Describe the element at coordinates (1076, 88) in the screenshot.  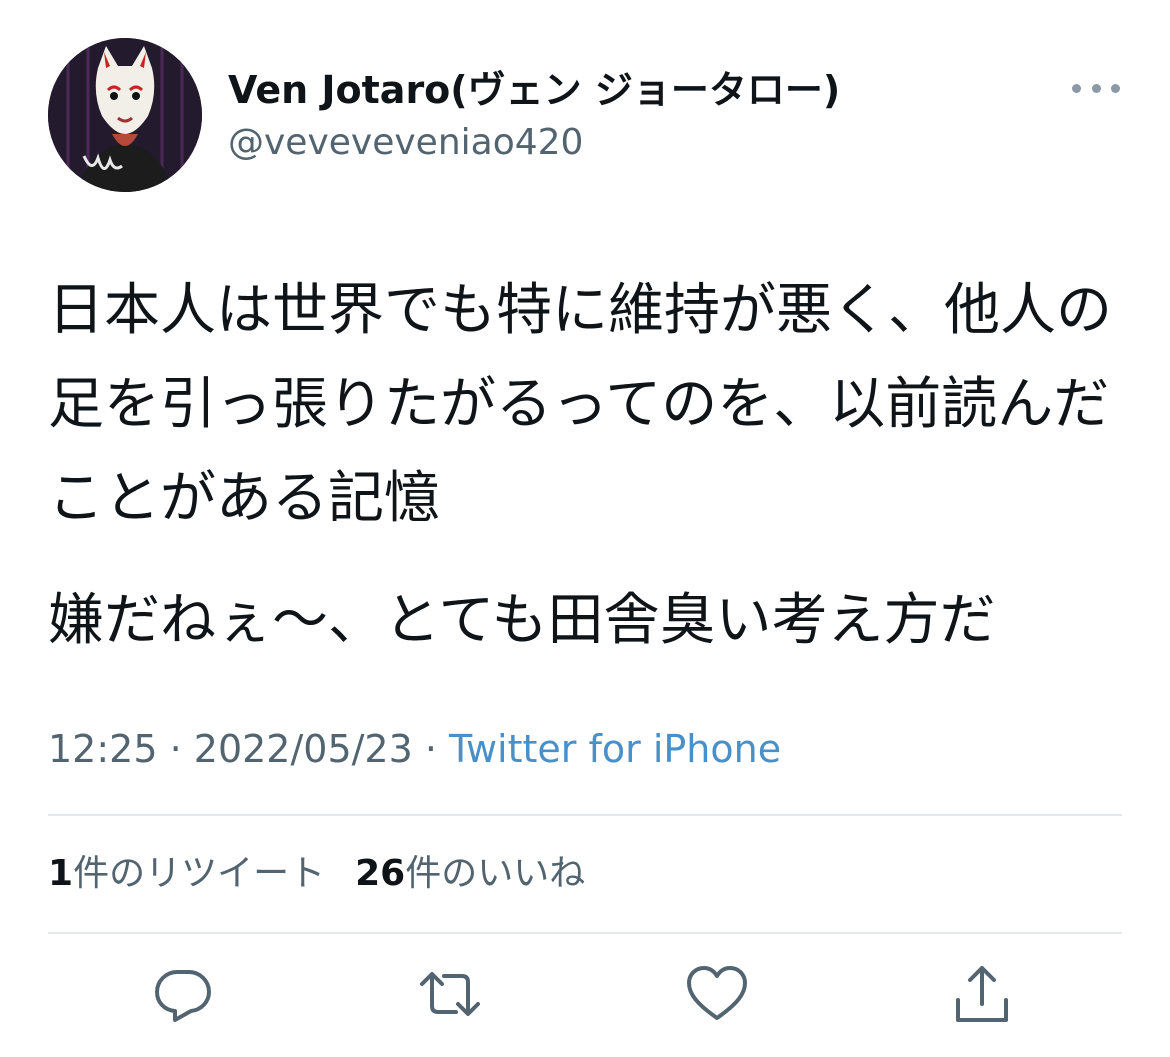
I see `more-horizontal-icon` at that location.